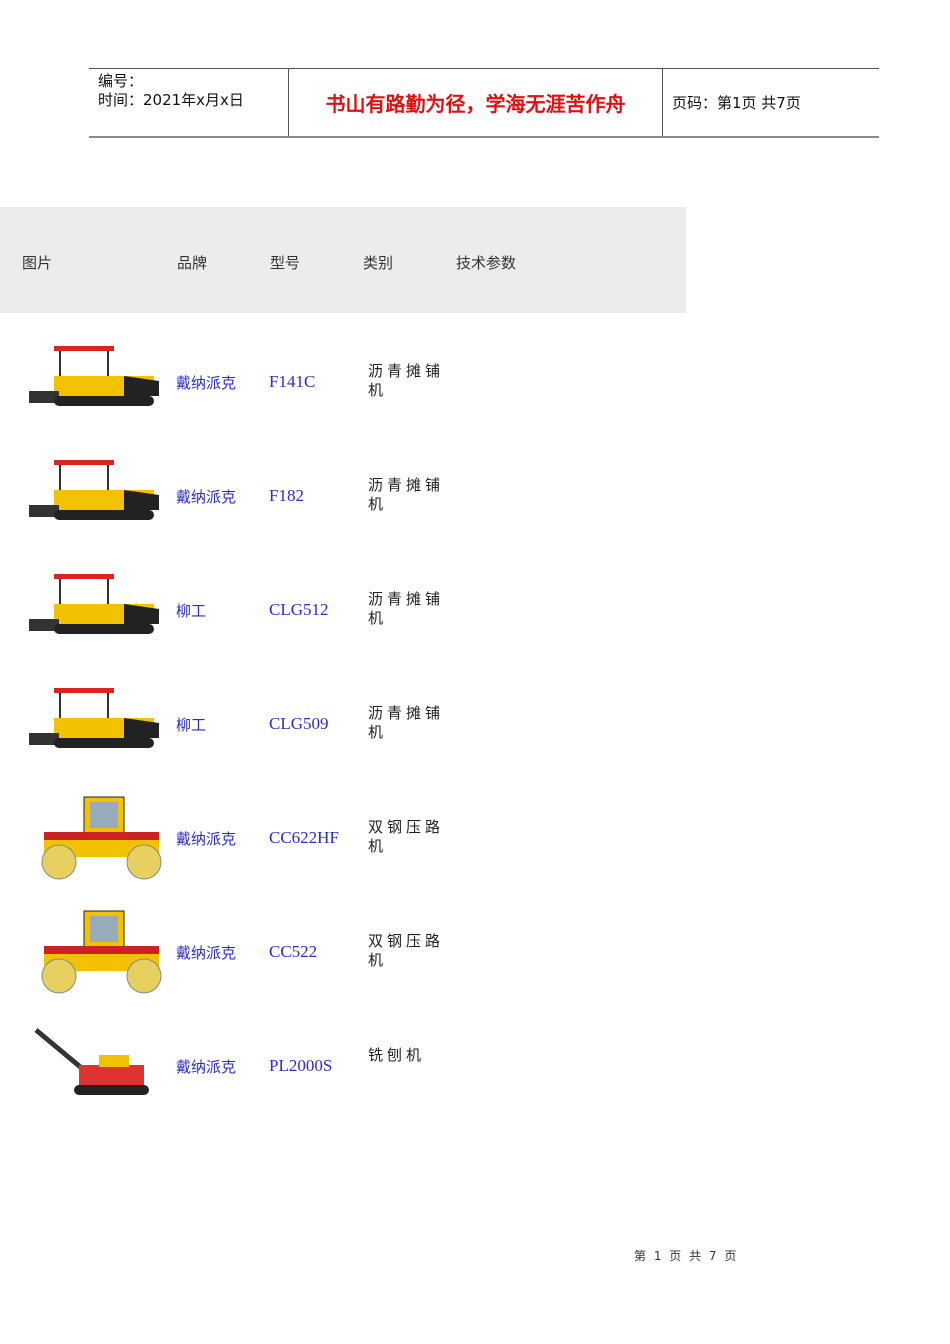 The height and width of the screenshot is (1344, 950). I want to click on date-label: 时间：2021年x月x日, so click(171, 100).